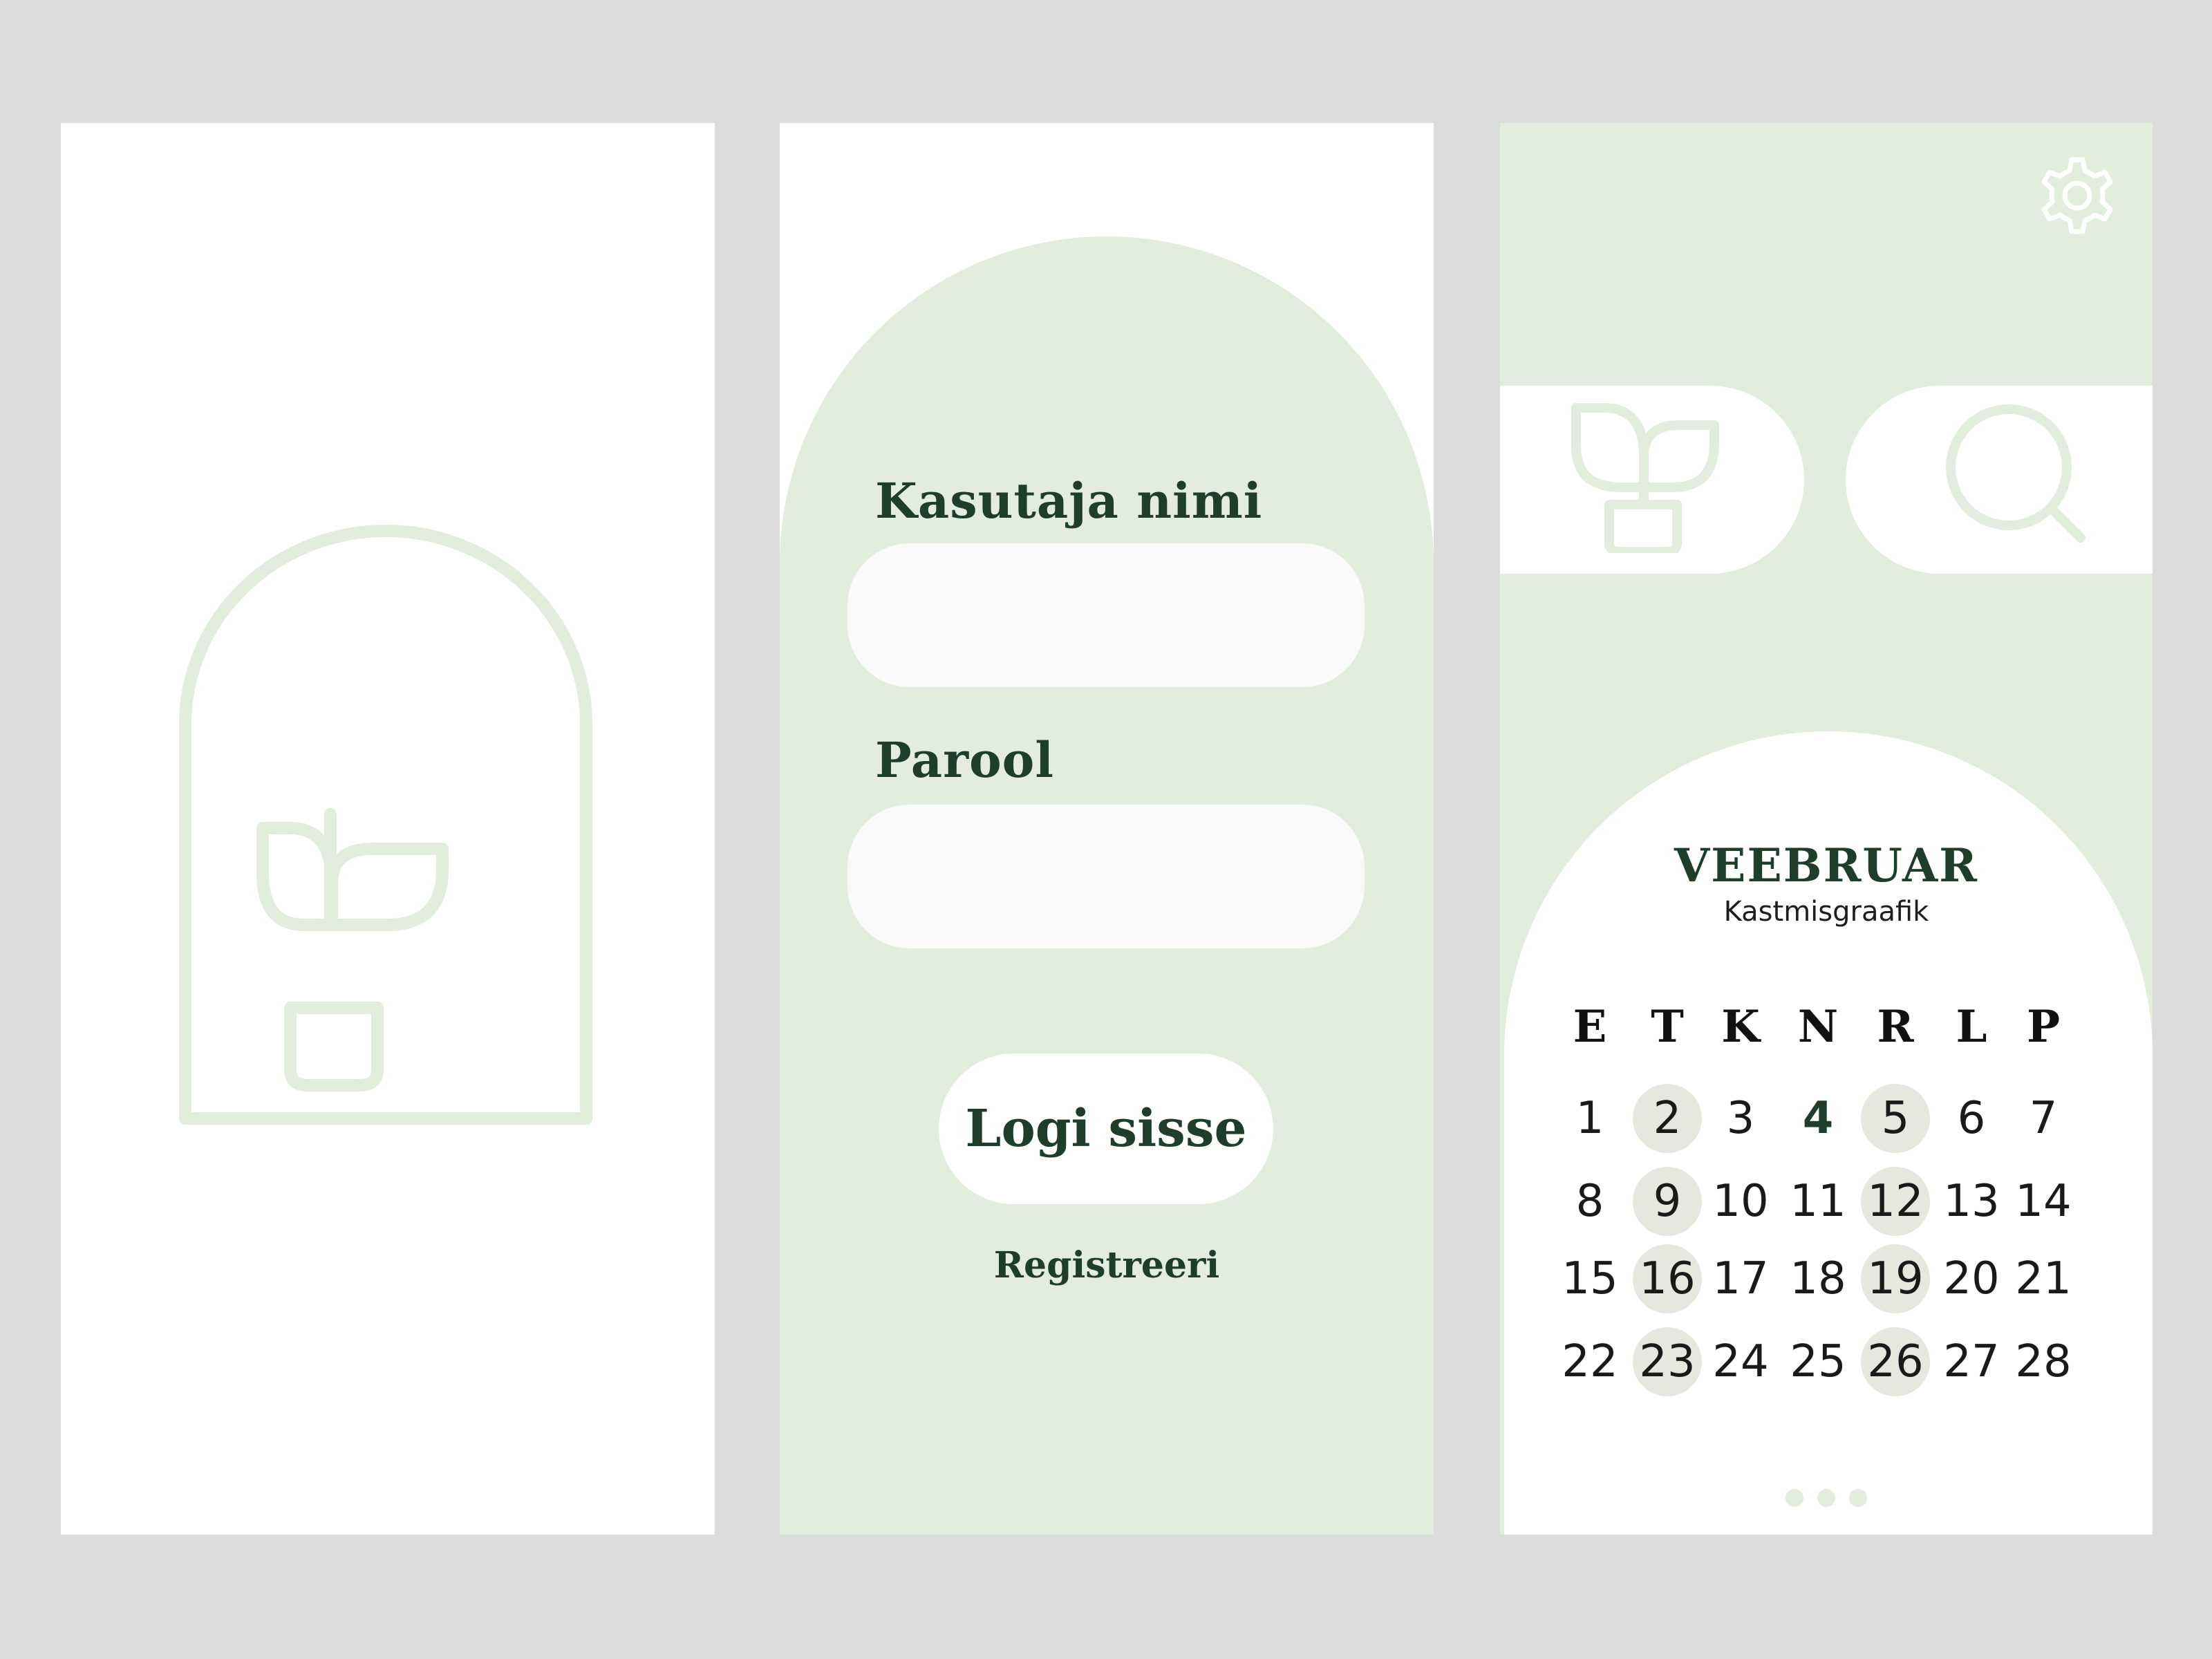 This screenshot has width=2212, height=1659. What do you see at coordinates (1741, 1118) in the screenshot?
I see `calendar-day: 3` at bounding box center [1741, 1118].